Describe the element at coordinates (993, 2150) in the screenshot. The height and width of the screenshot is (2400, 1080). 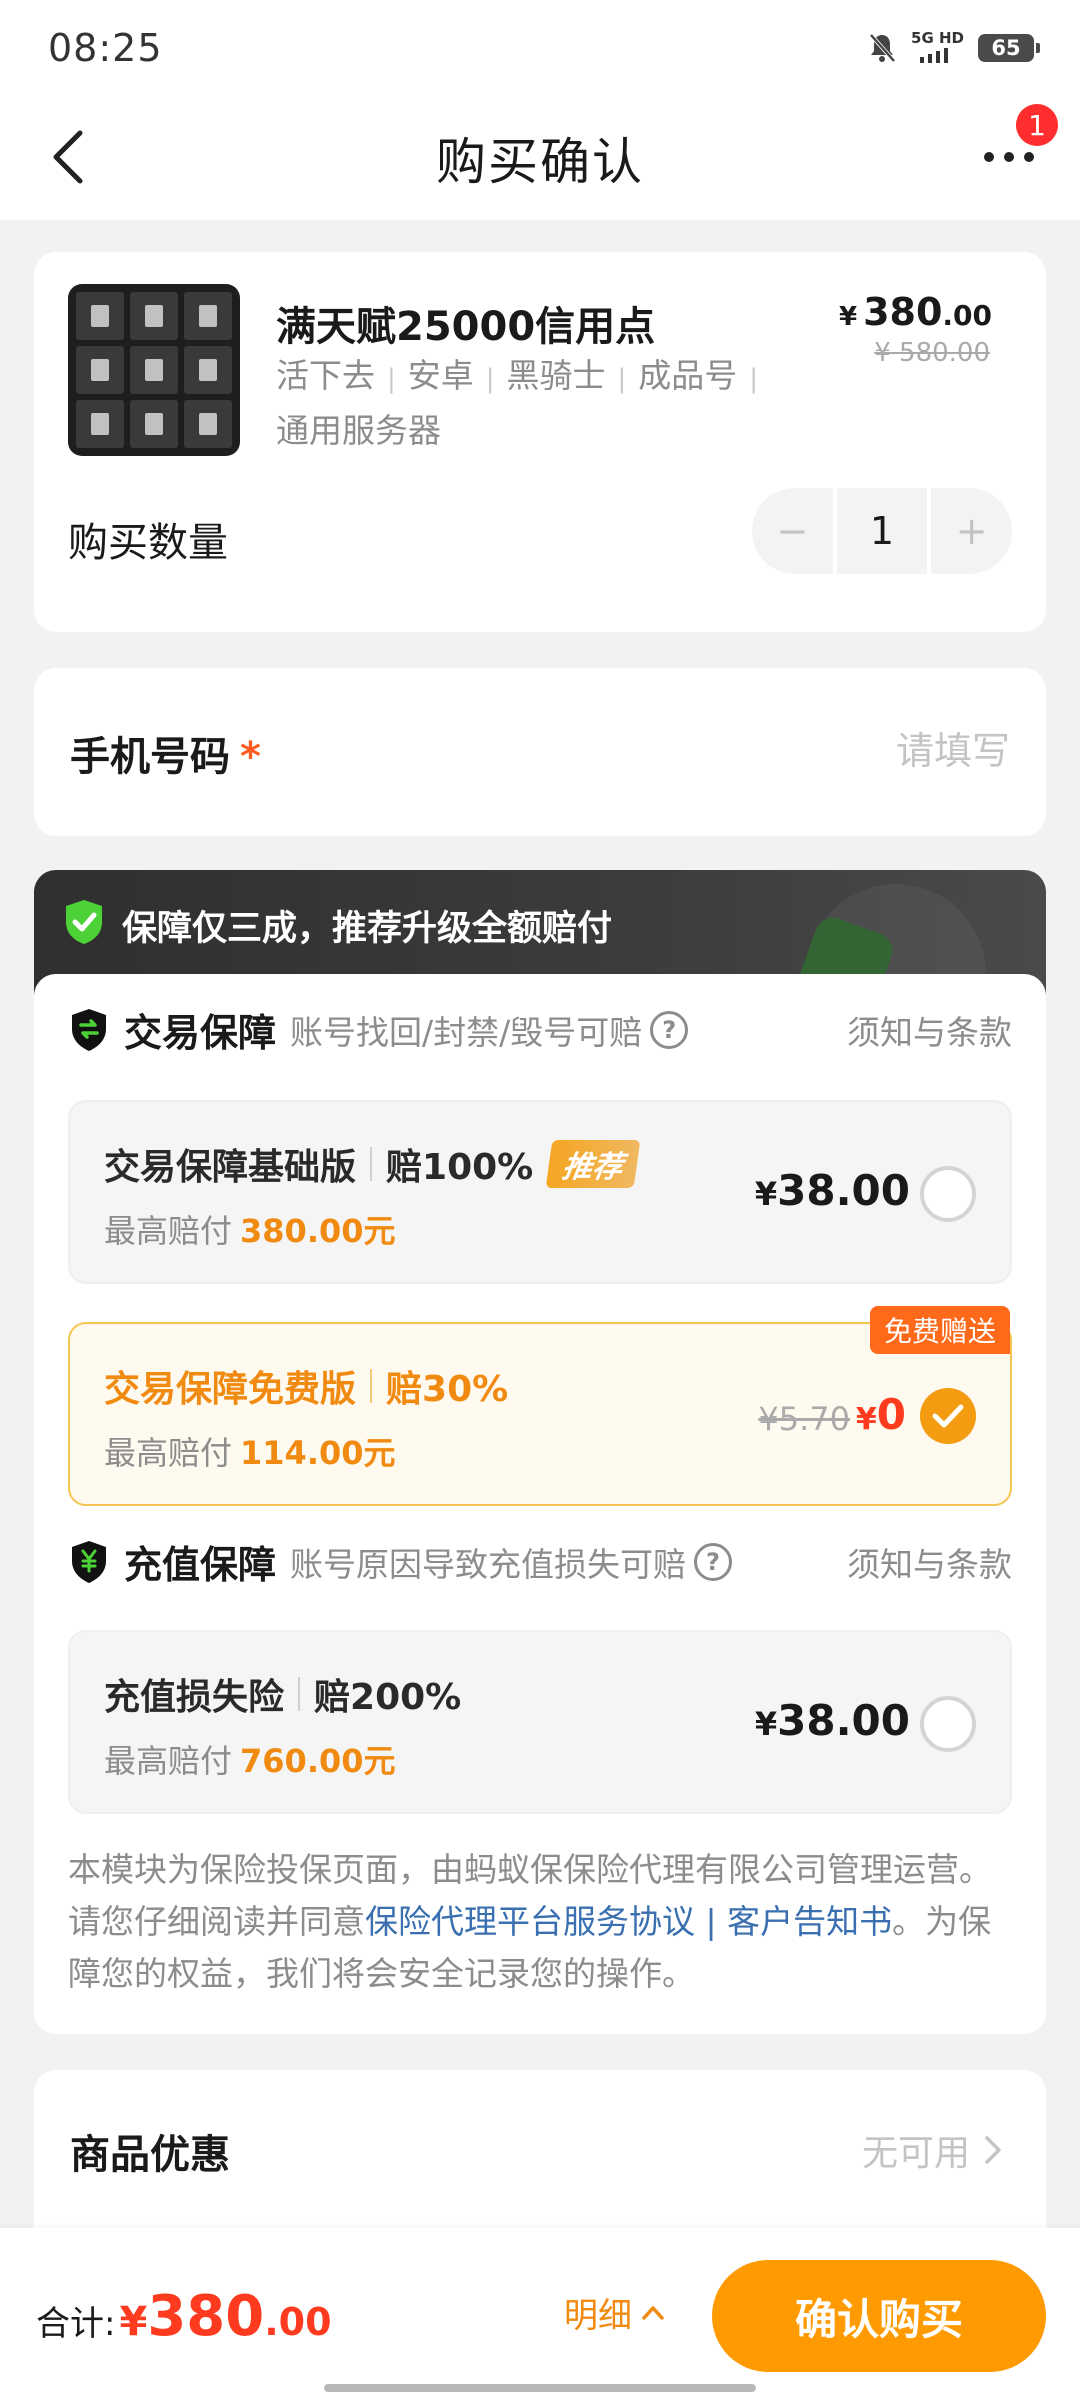
I see `chevron-right-icon` at that location.